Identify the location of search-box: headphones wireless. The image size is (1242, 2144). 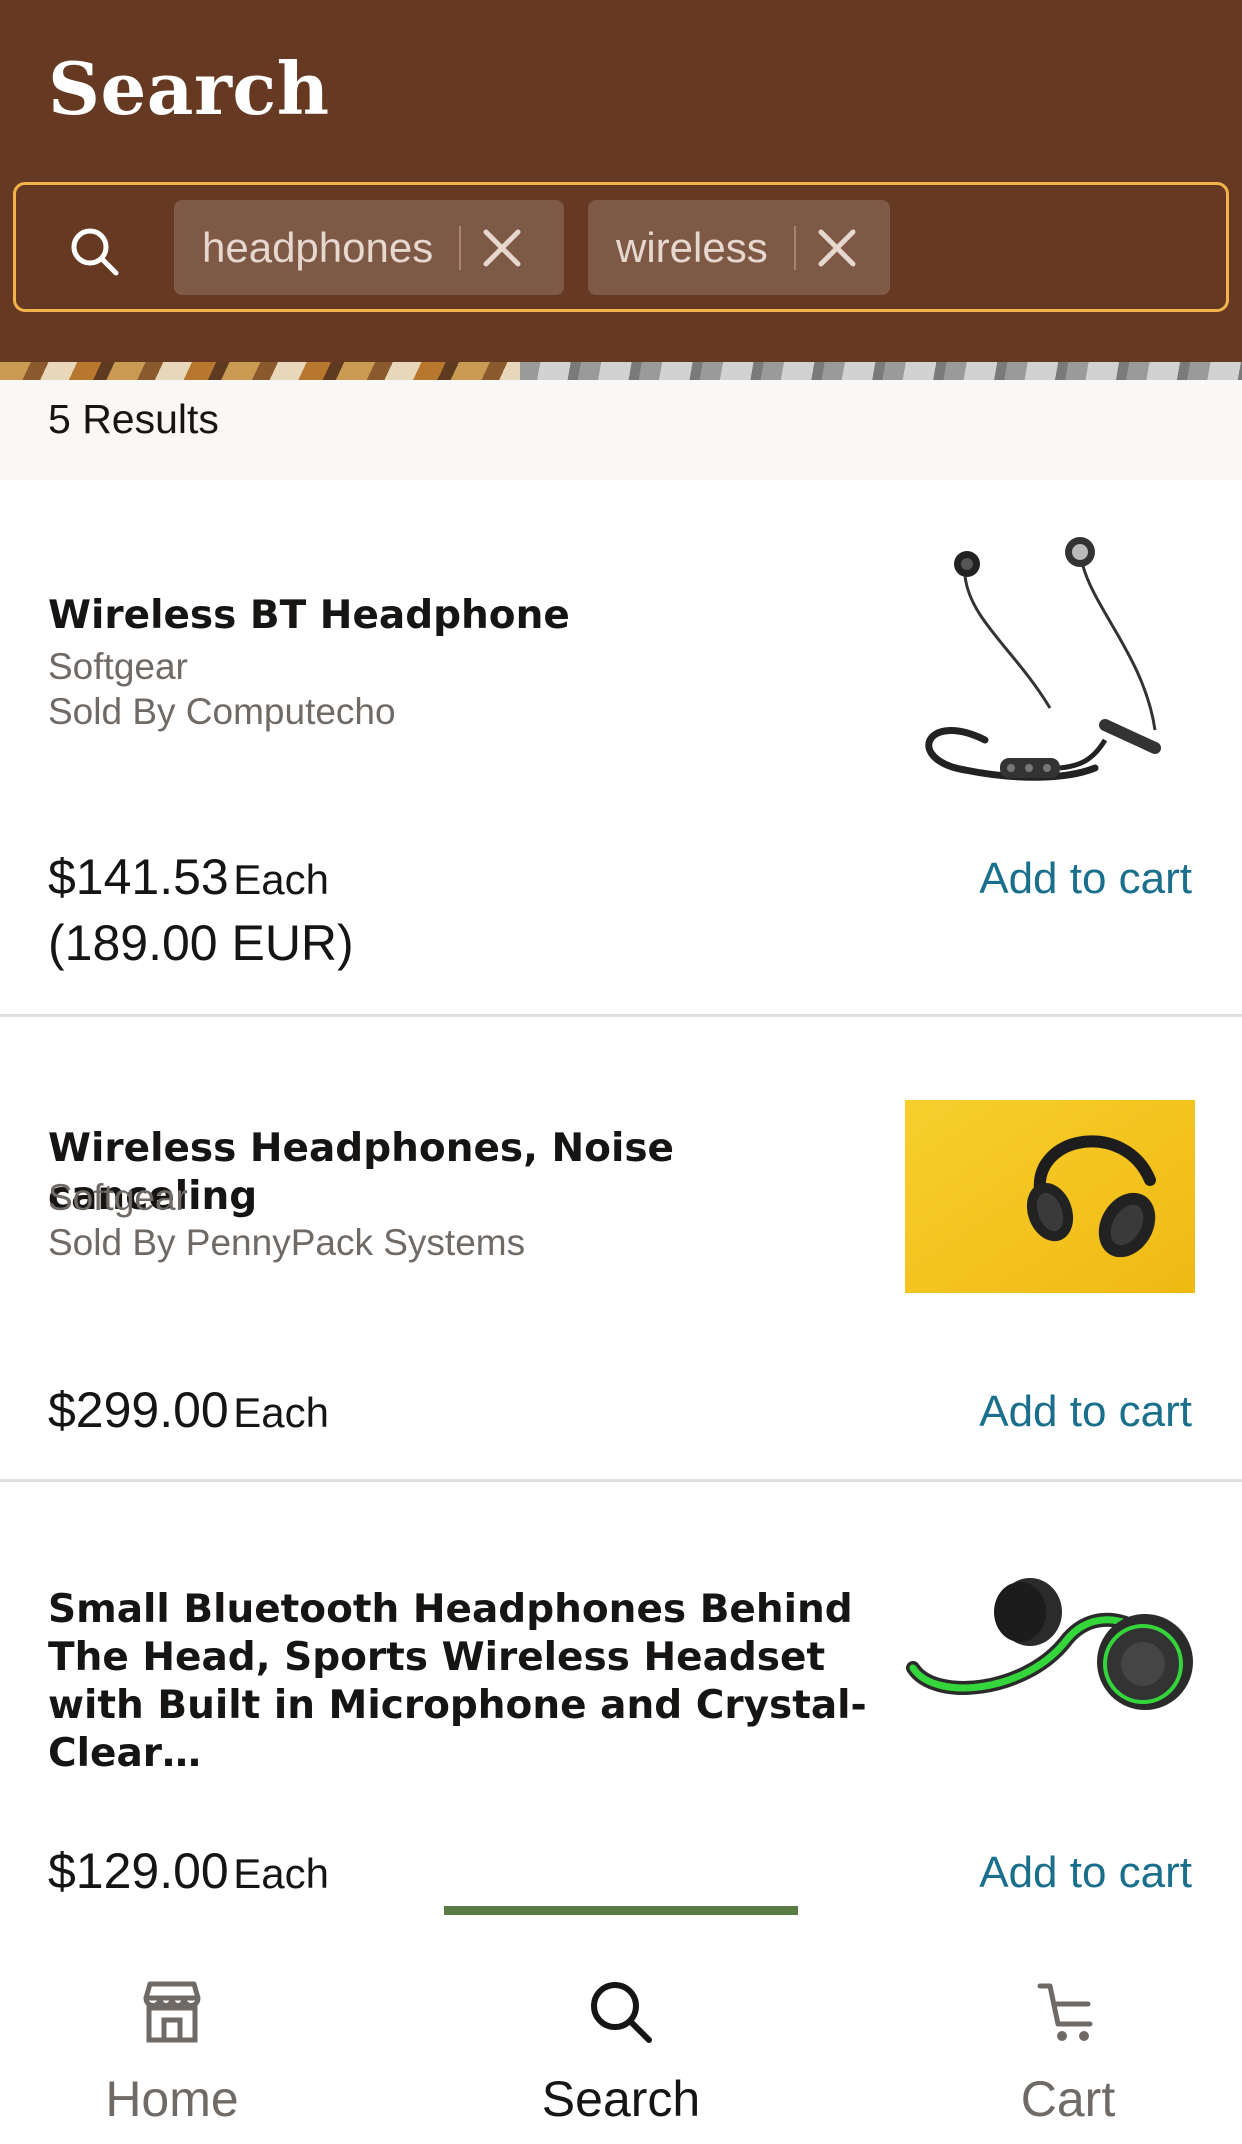
(621, 247).